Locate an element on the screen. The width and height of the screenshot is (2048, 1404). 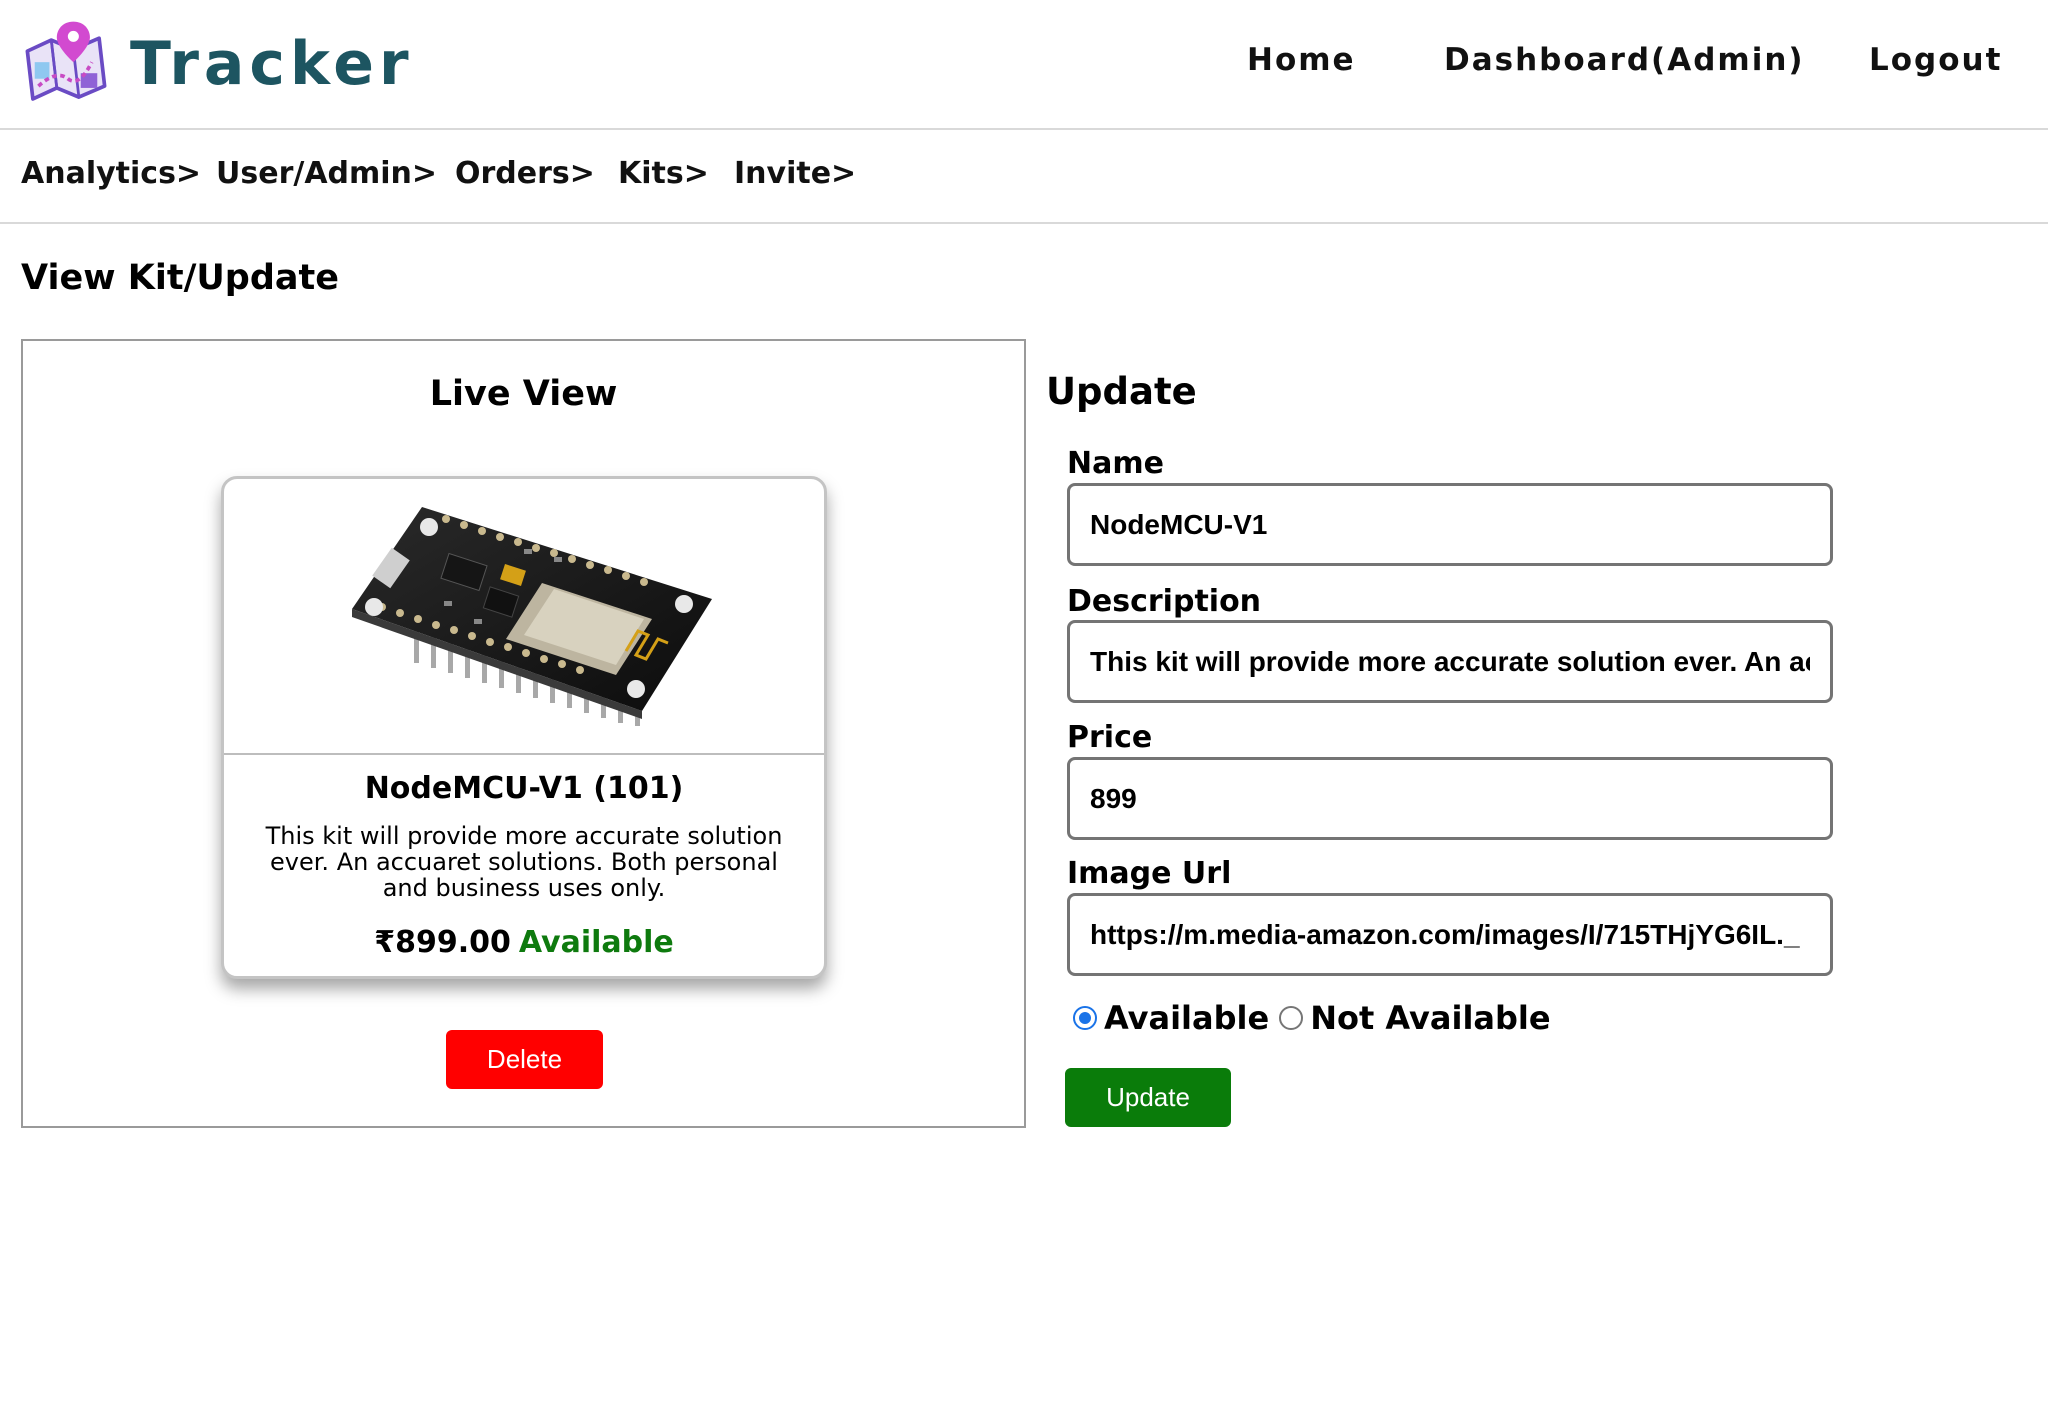
image-url-label: Image Url is located at coordinates (1149, 873).